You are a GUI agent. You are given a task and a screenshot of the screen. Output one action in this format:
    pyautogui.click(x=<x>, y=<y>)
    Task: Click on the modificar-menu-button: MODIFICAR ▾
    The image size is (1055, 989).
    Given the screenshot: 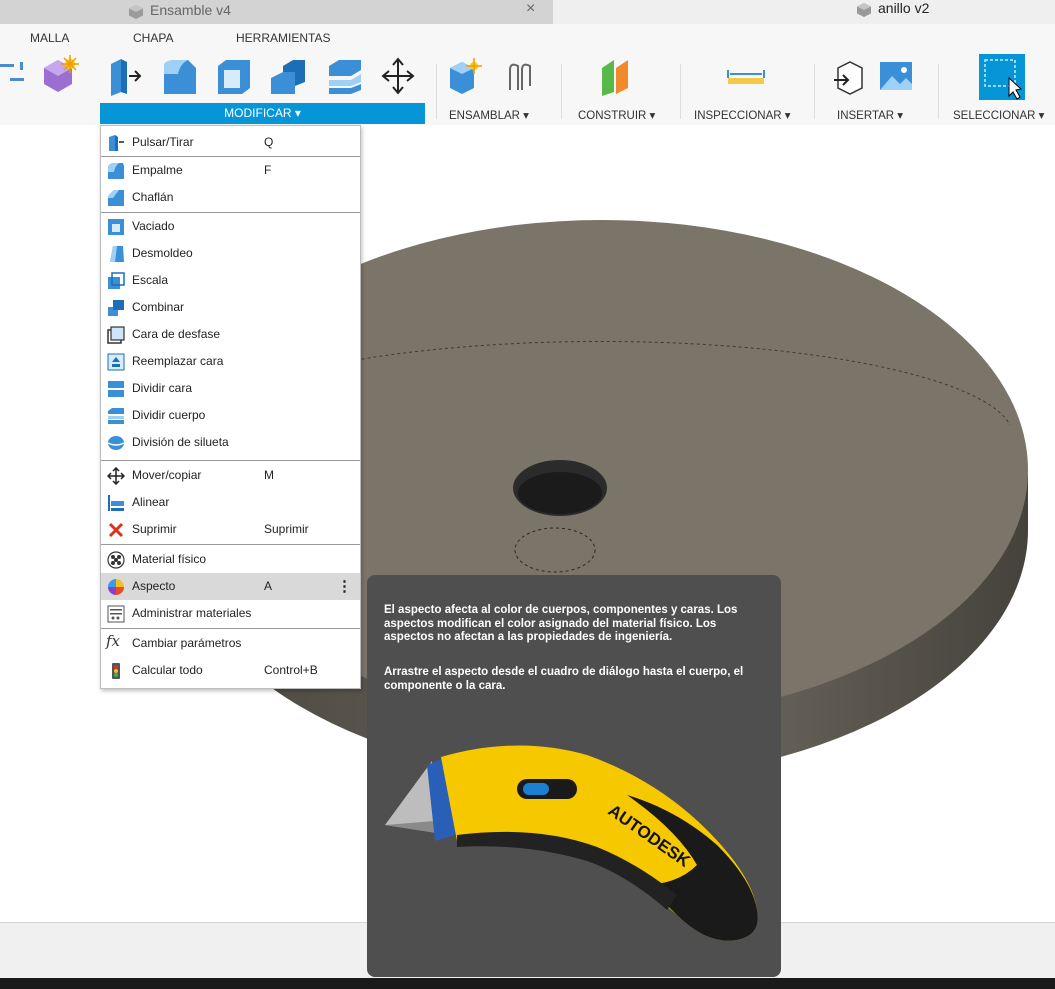 What is the action you would take?
    pyautogui.click(x=262, y=113)
    